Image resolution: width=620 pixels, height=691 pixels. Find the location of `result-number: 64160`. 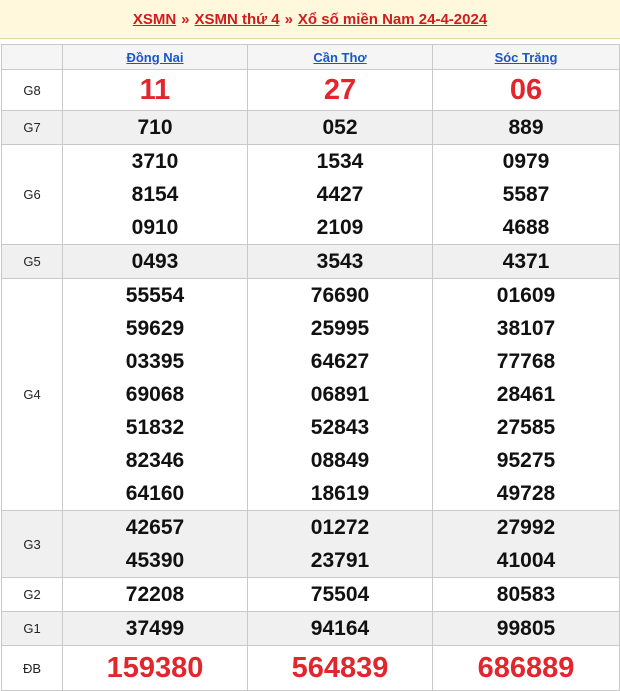

result-number: 64160 is located at coordinates (155, 493).